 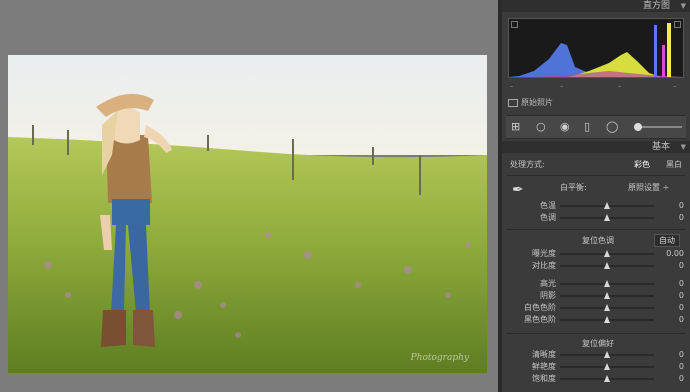 I want to click on tone_s-slider-value: 0.00, so click(x=670, y=254).